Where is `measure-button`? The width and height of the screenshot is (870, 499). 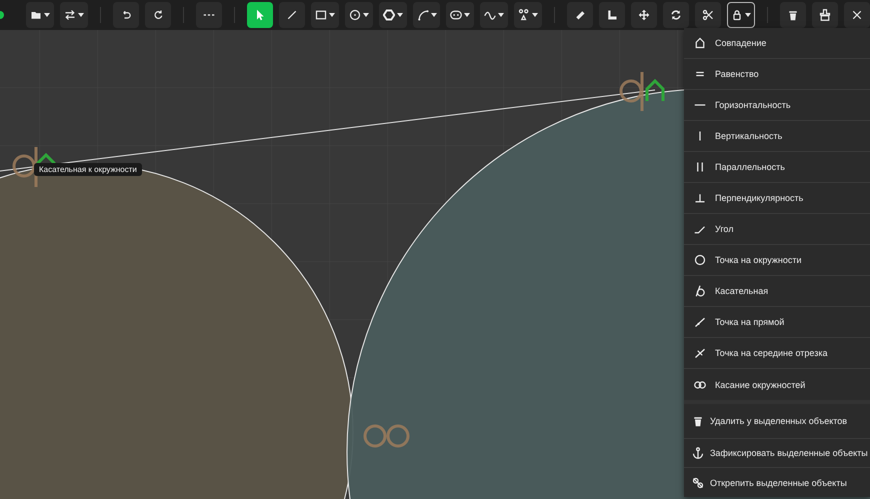
measure-button is located at coordinates (580, 15).